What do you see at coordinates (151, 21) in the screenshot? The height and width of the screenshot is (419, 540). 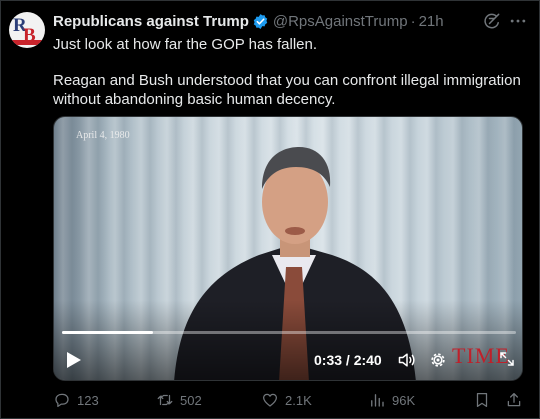 I see `display-name: Republicans against Trump` at bounding box center [151, 21].